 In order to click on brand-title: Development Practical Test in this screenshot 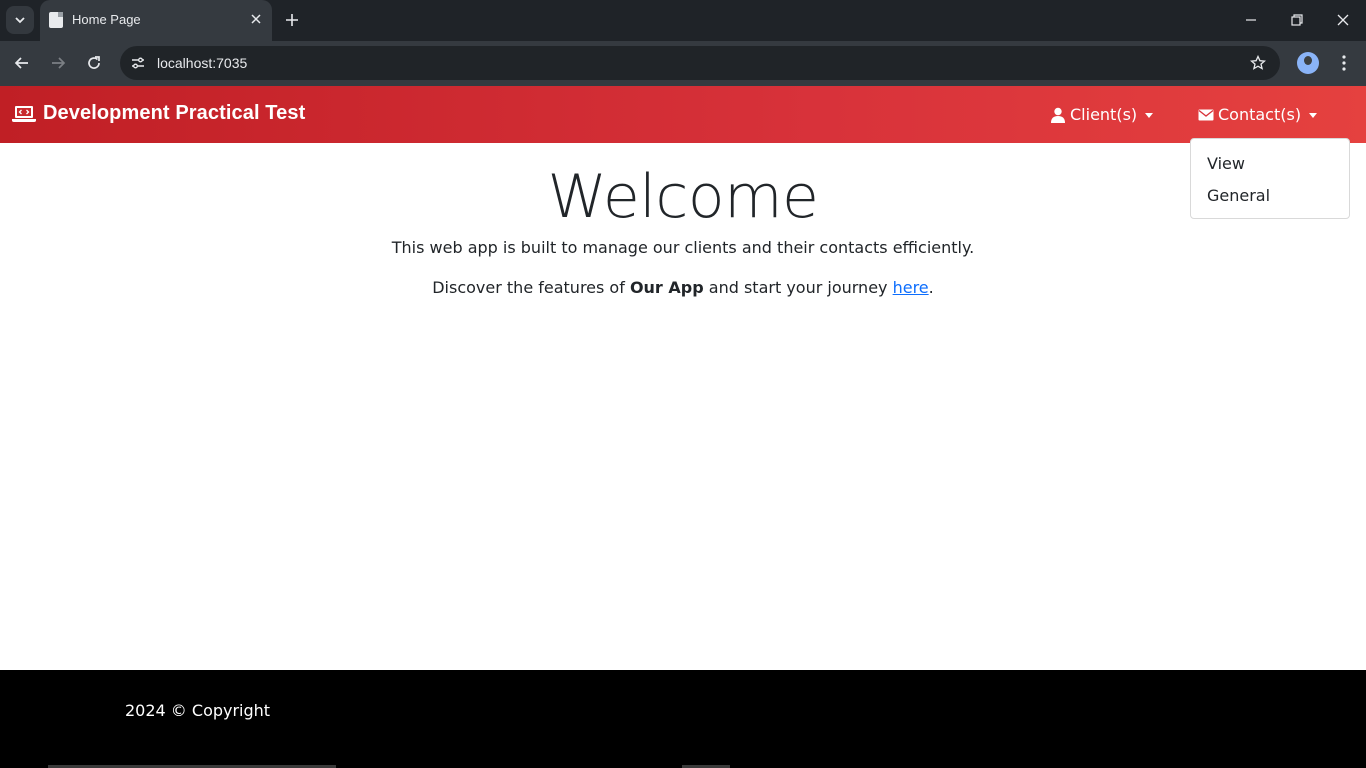, I will do `click(174, 113)`.